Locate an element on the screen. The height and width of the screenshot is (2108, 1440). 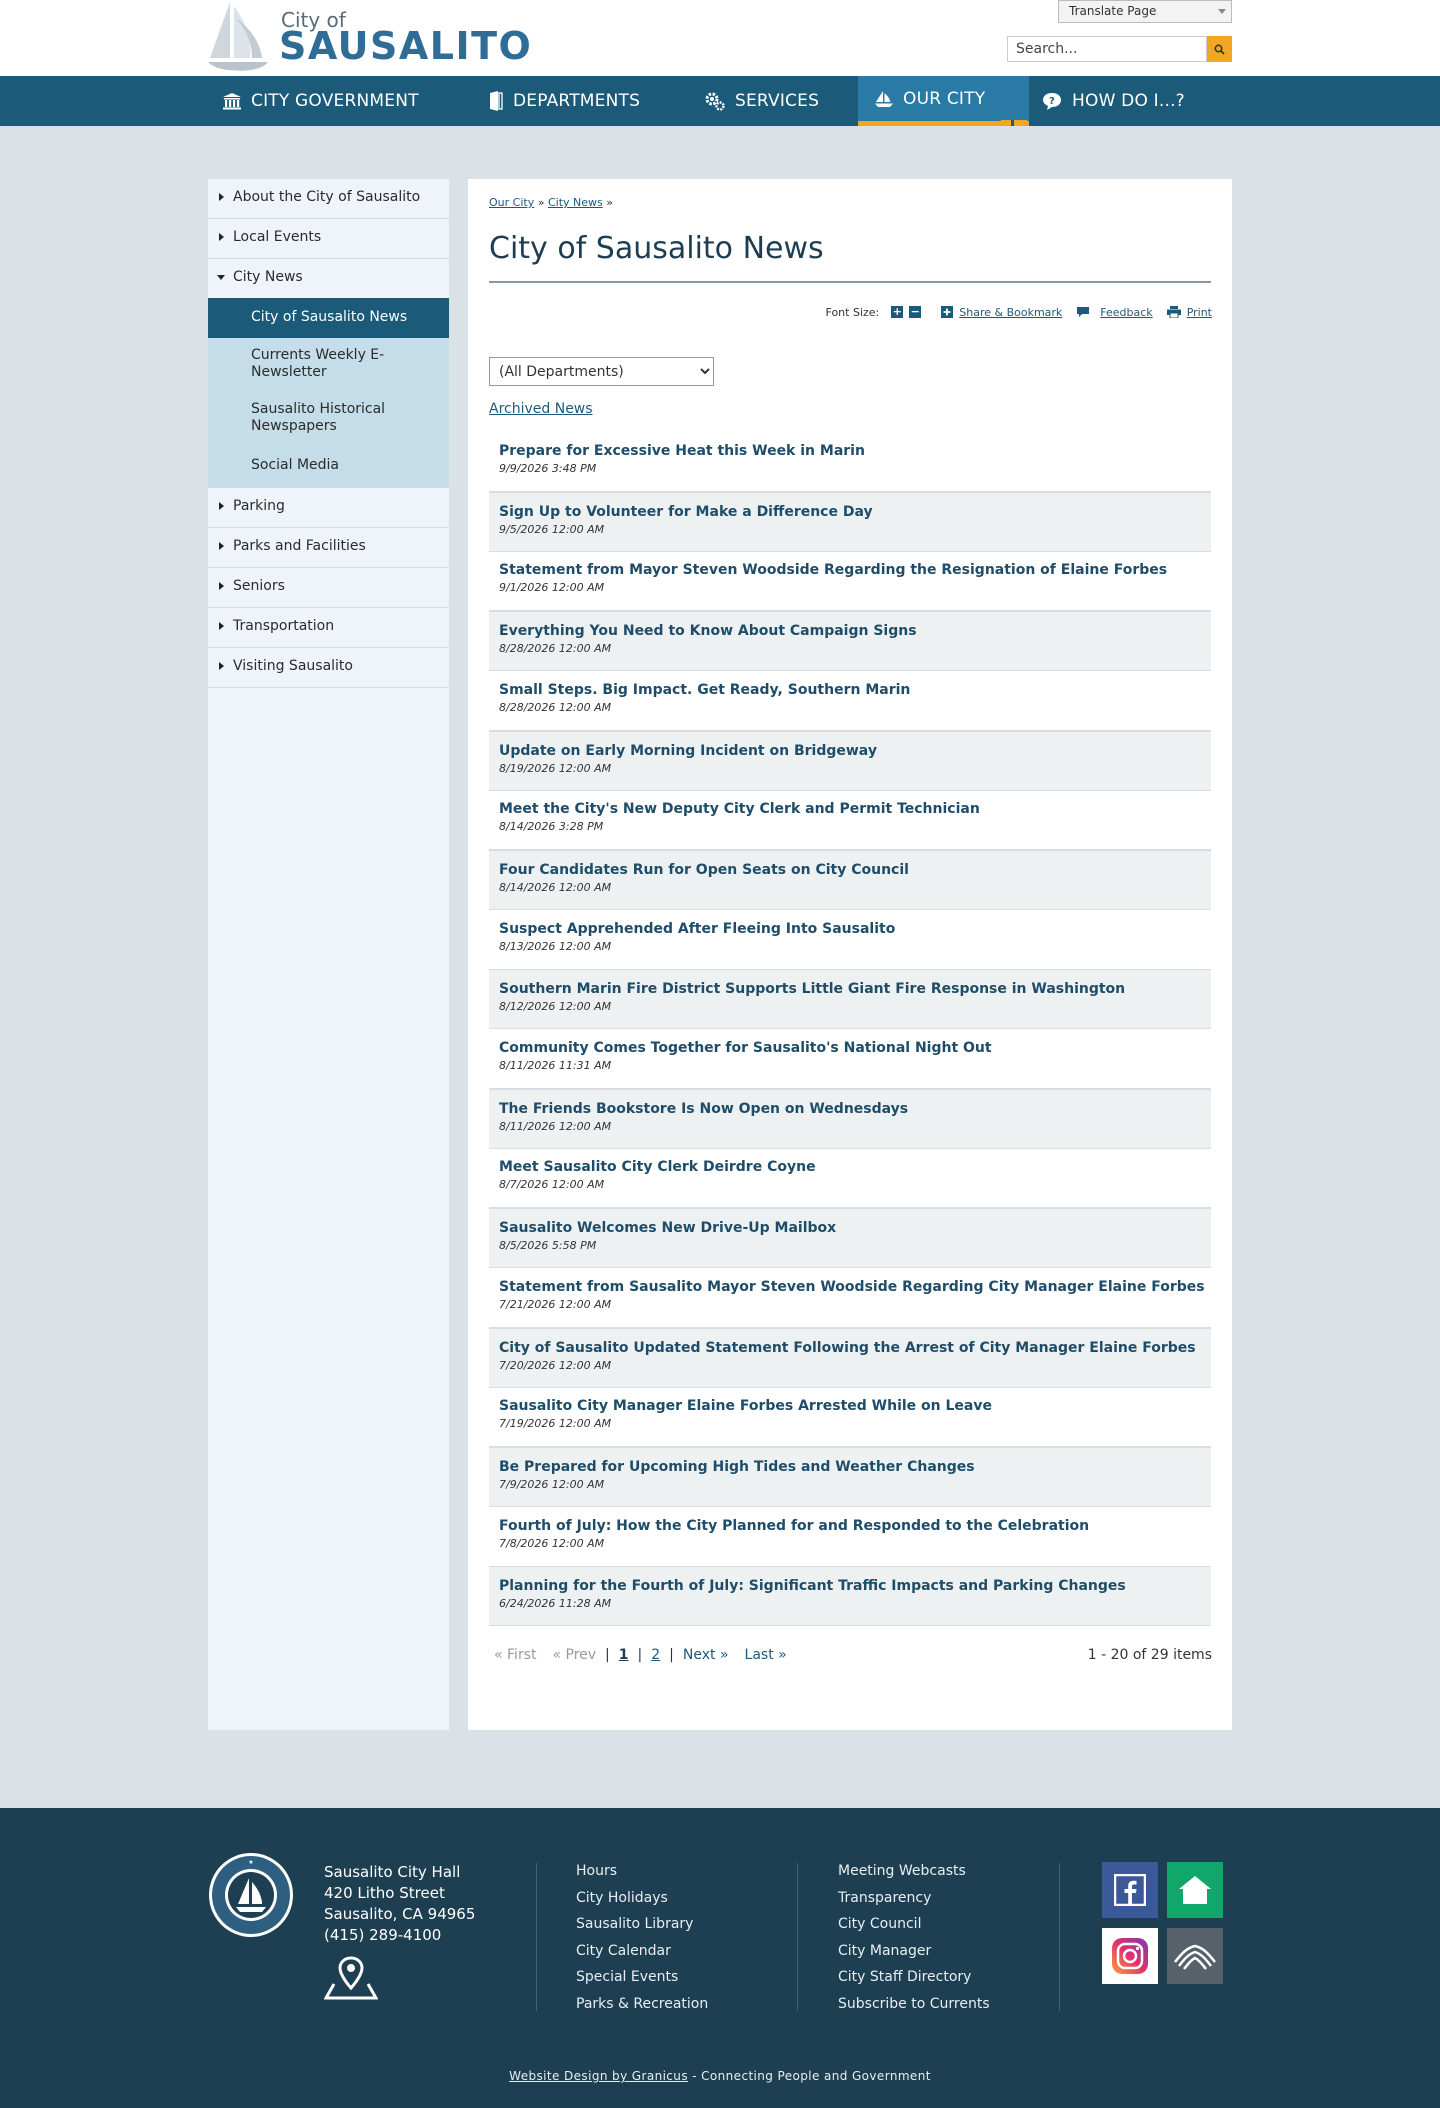
archived-news-link: Archived News is located at coordinates (541, 409).